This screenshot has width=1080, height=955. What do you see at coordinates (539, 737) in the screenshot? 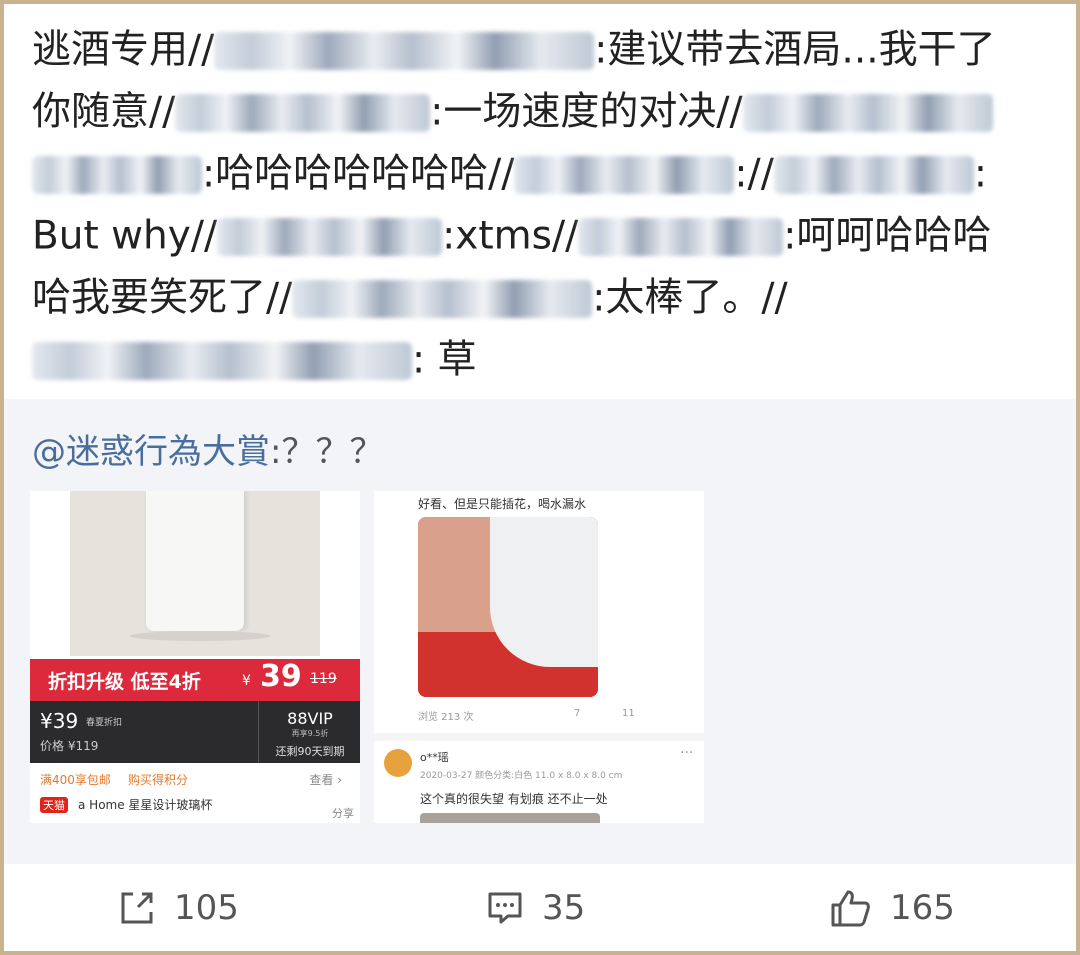
I see `divider` at bounding box center [539, 737].